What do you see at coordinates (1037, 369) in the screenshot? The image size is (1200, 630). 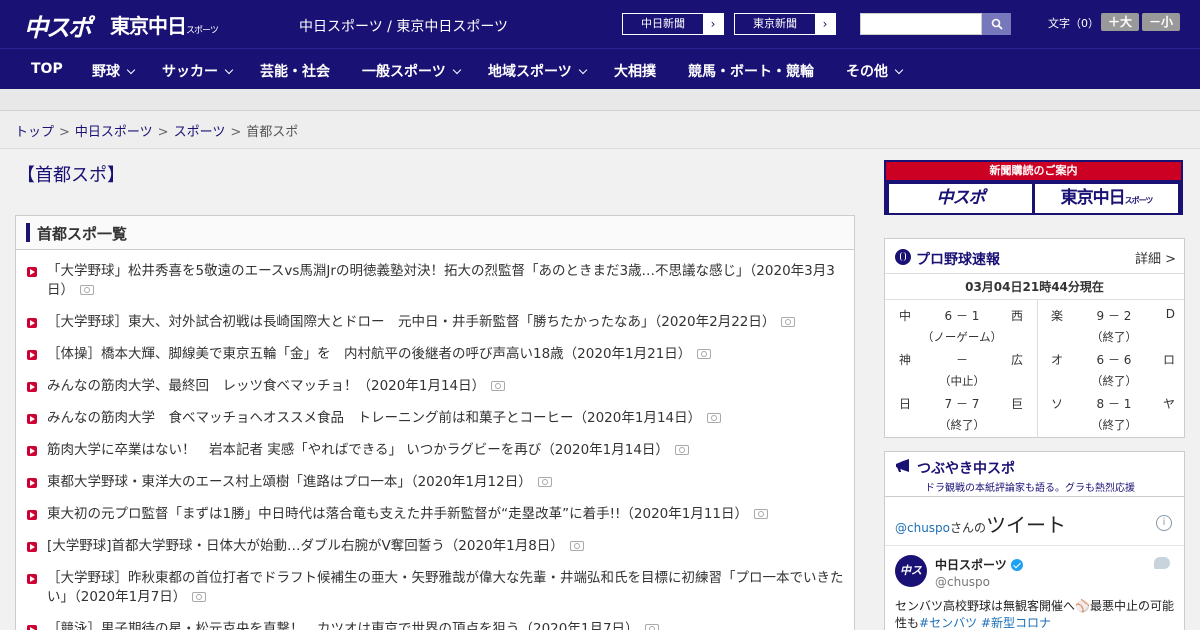 I see `scores-divider` at bounding box center [1037, 369].